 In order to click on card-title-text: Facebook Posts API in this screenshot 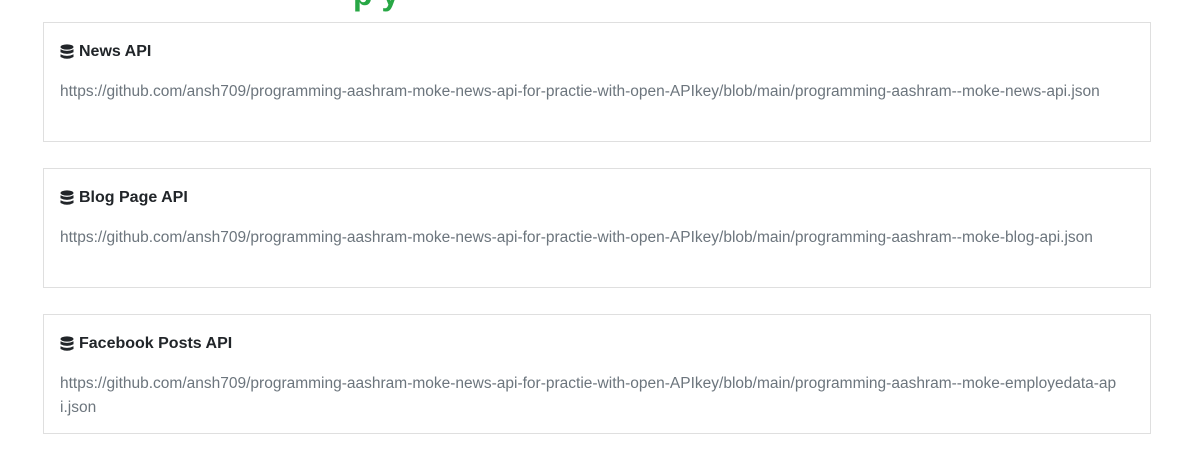, I will do `click(156, 343)`.